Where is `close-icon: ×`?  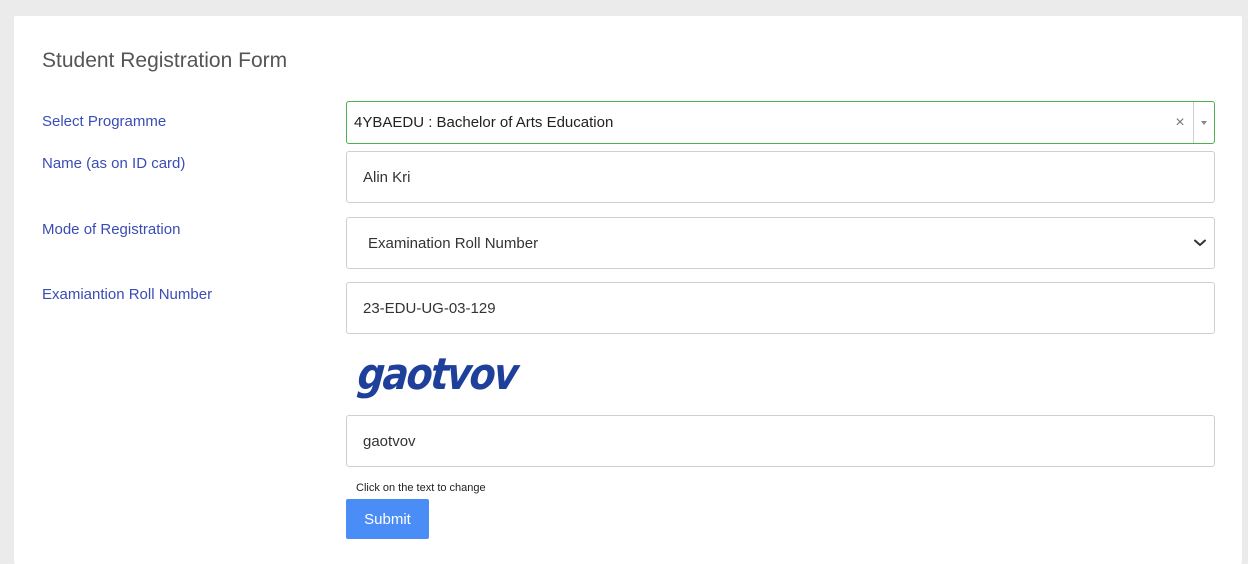
close-icon: × is located at coordinates (1180, 123).